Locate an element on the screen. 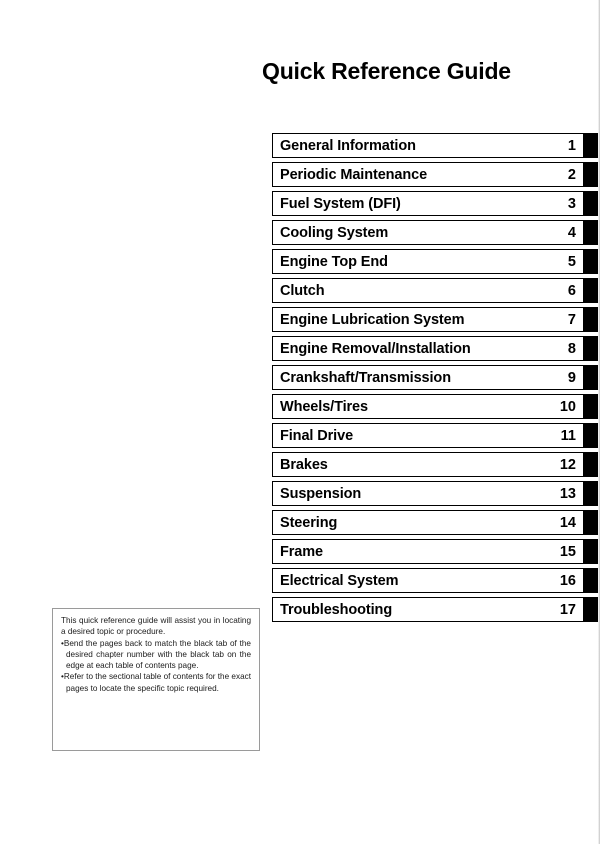  chapter-box: Electrical System 16 is located at coordinates (428, 580).